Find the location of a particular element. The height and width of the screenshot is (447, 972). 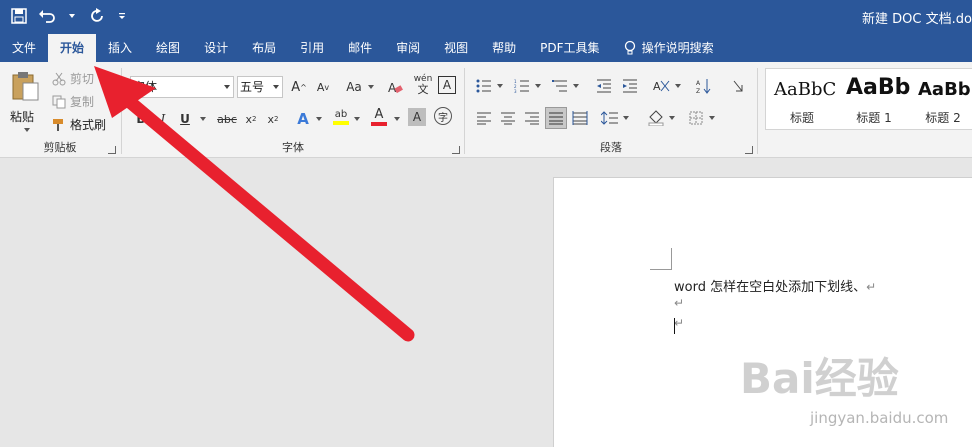

document-line-1: word 怎样在空白处添加下划线、↵ is located at coordinates (775, 285).